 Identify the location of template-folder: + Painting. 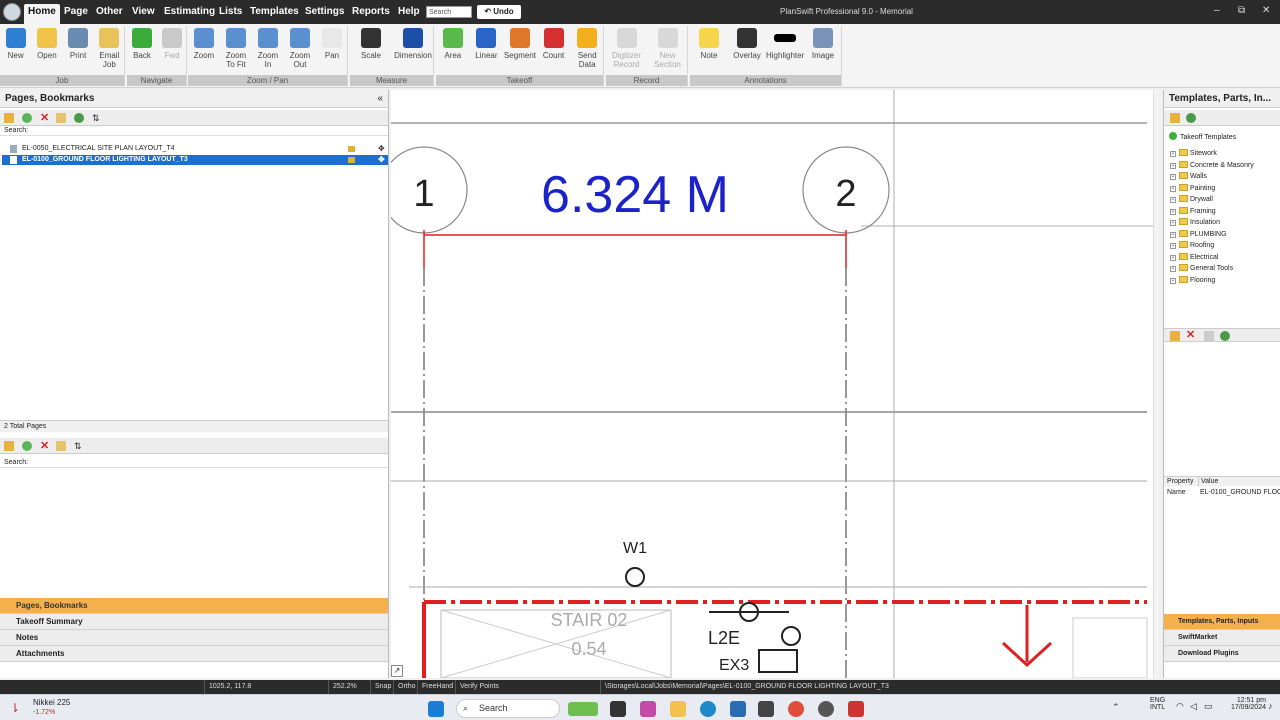
(1192, 188).